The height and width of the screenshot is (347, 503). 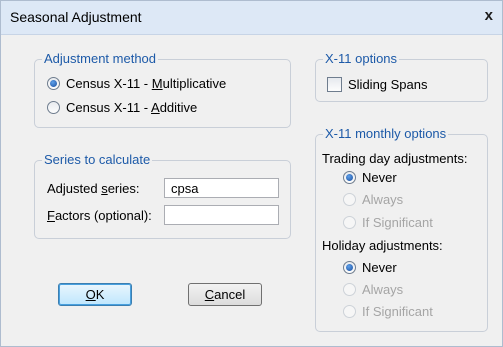 I want to click on ok-button: OK, so click(x=95, y=294).